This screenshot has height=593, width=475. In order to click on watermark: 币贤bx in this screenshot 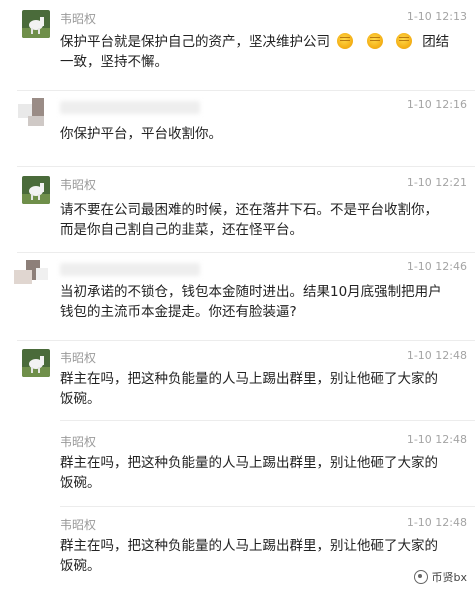, I will do `click(440, 577)`.